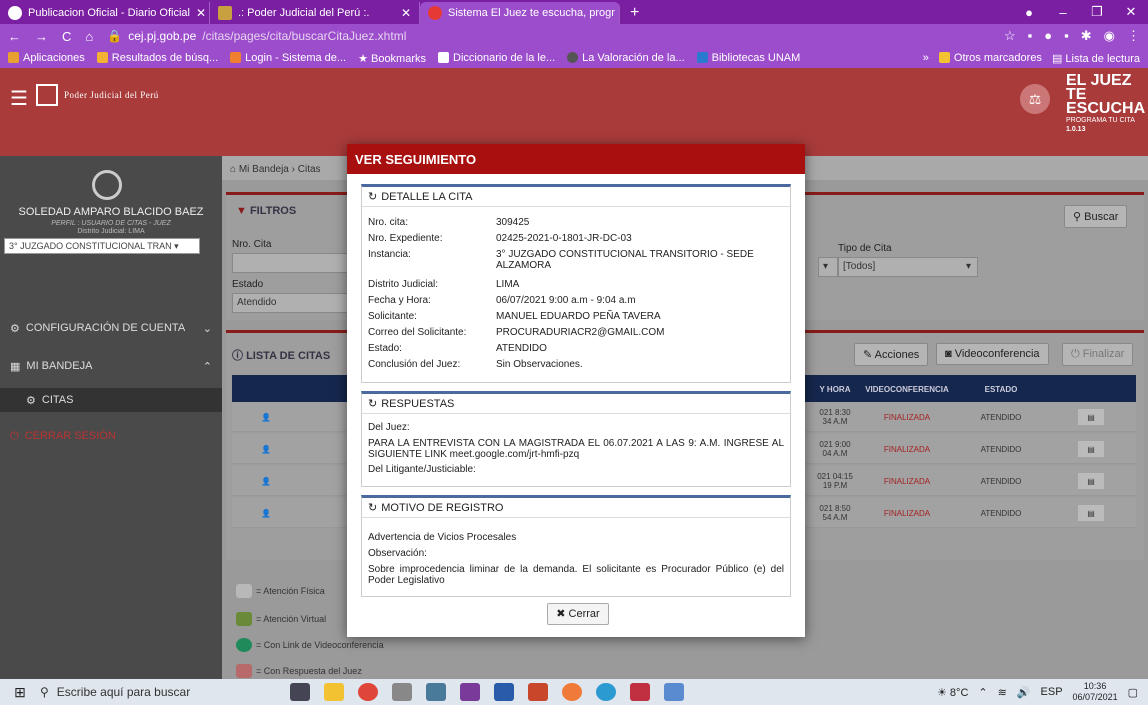  Describe the element at coordinates (513, 222) in the screenshot. I see `detail-value: 309425` at that location.